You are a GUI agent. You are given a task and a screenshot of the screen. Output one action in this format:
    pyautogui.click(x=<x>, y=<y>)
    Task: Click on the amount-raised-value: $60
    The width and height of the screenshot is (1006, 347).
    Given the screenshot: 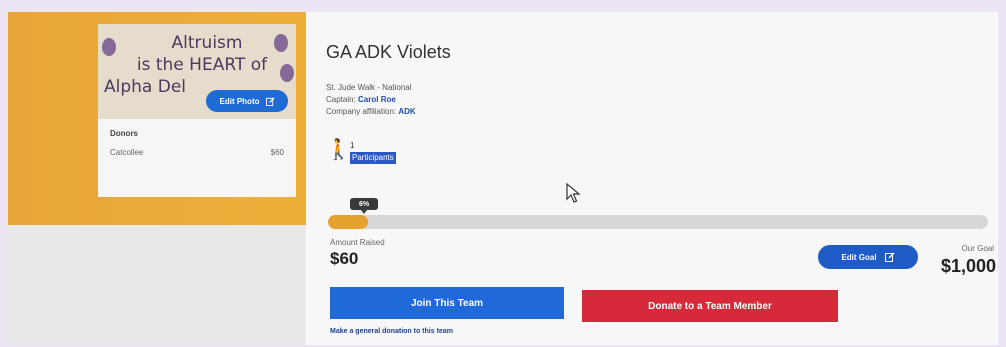 What is the action you would take?
    pyautogui.click(x=344, y=258)
    